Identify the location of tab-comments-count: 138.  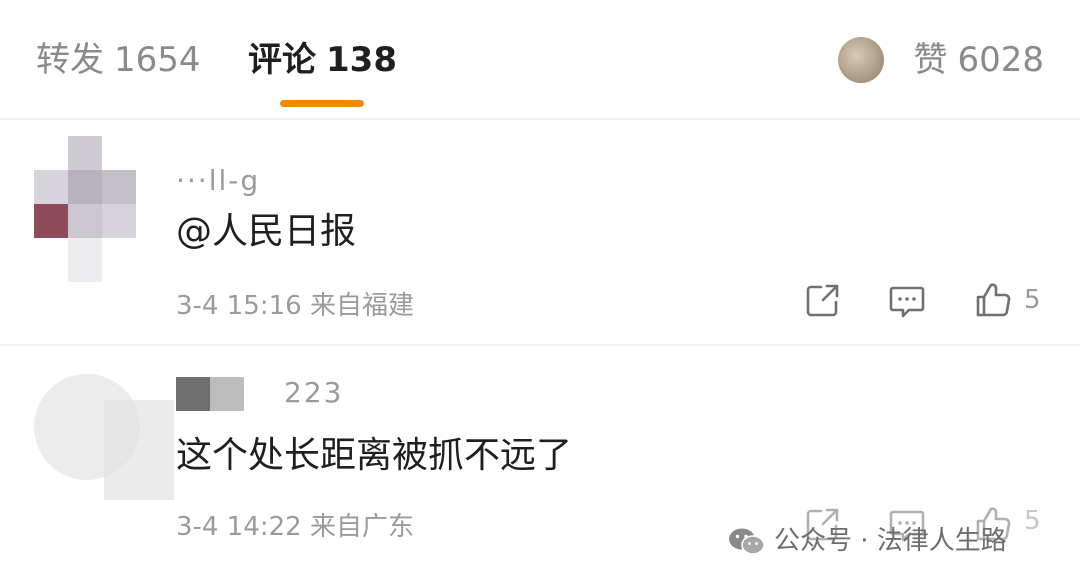
(361, 60).